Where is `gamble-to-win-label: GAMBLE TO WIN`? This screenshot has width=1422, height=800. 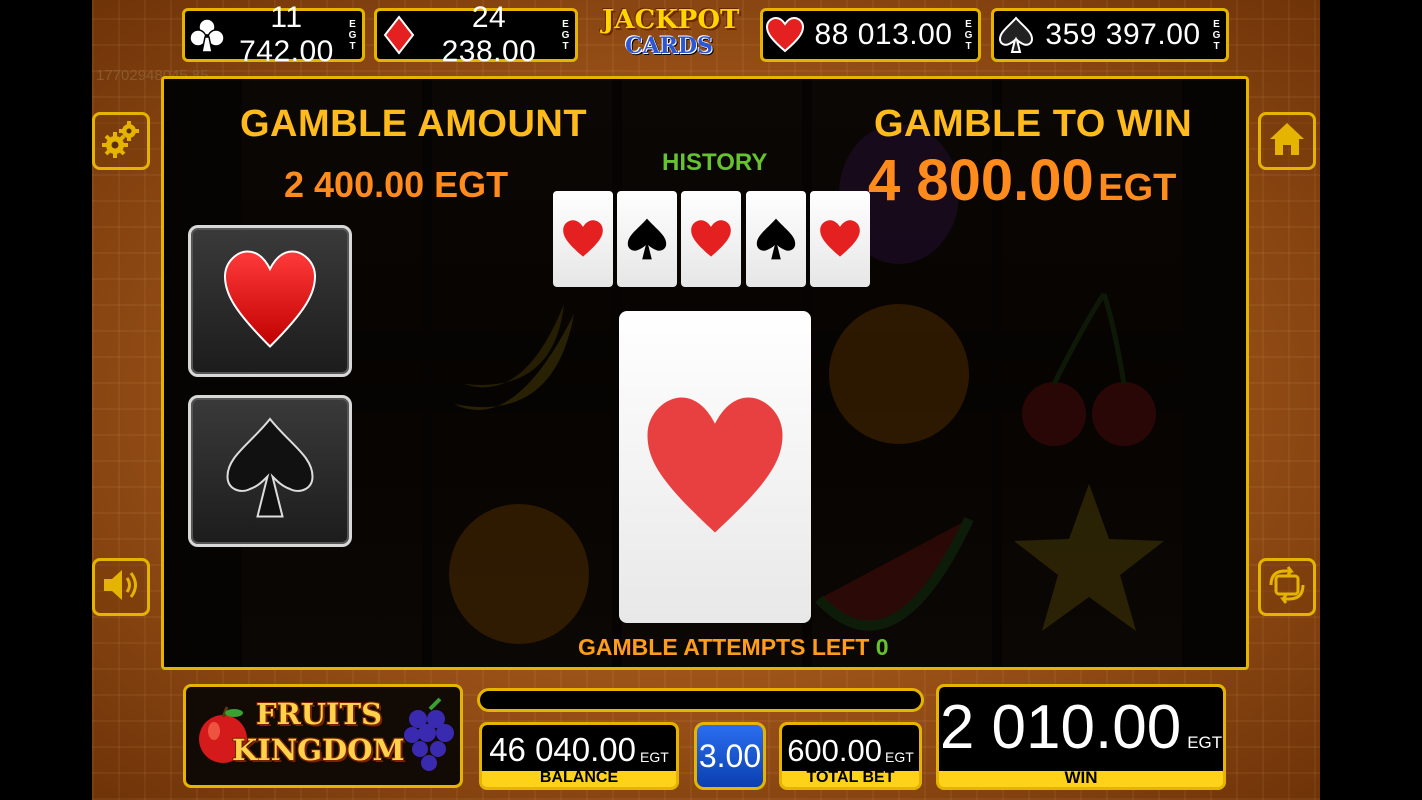 gamble-to-win-label: GAMBLE TO WIN is located at coordinates (1033, 124).